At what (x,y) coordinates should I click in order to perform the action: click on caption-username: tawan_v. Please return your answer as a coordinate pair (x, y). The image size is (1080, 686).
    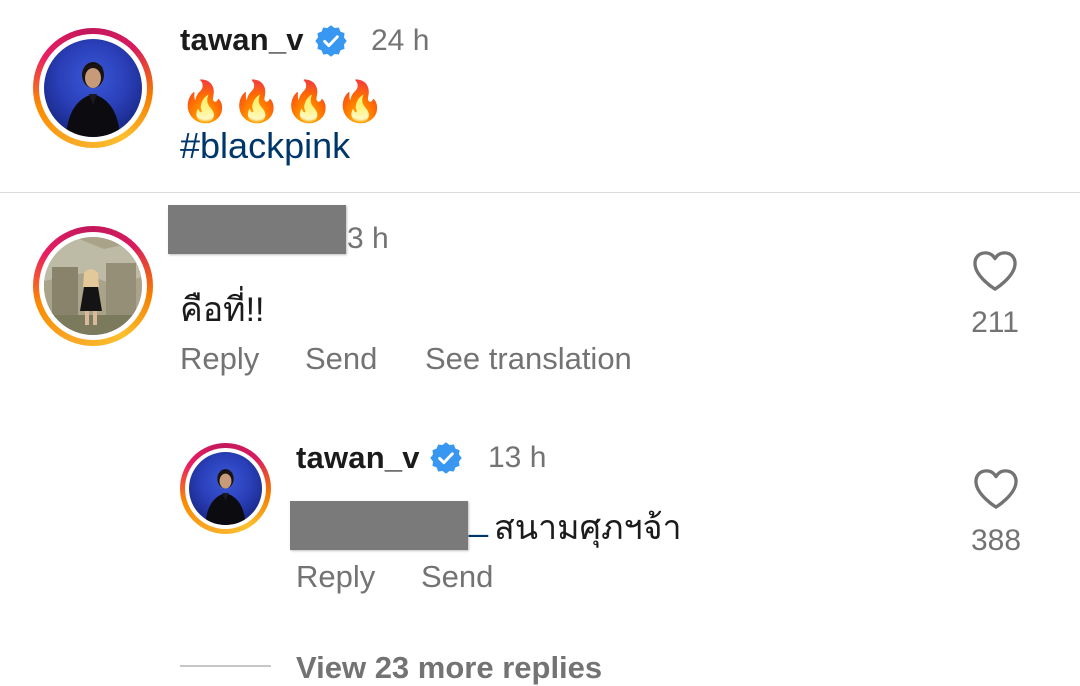
    Looking at the image, I should click on (242, 40).